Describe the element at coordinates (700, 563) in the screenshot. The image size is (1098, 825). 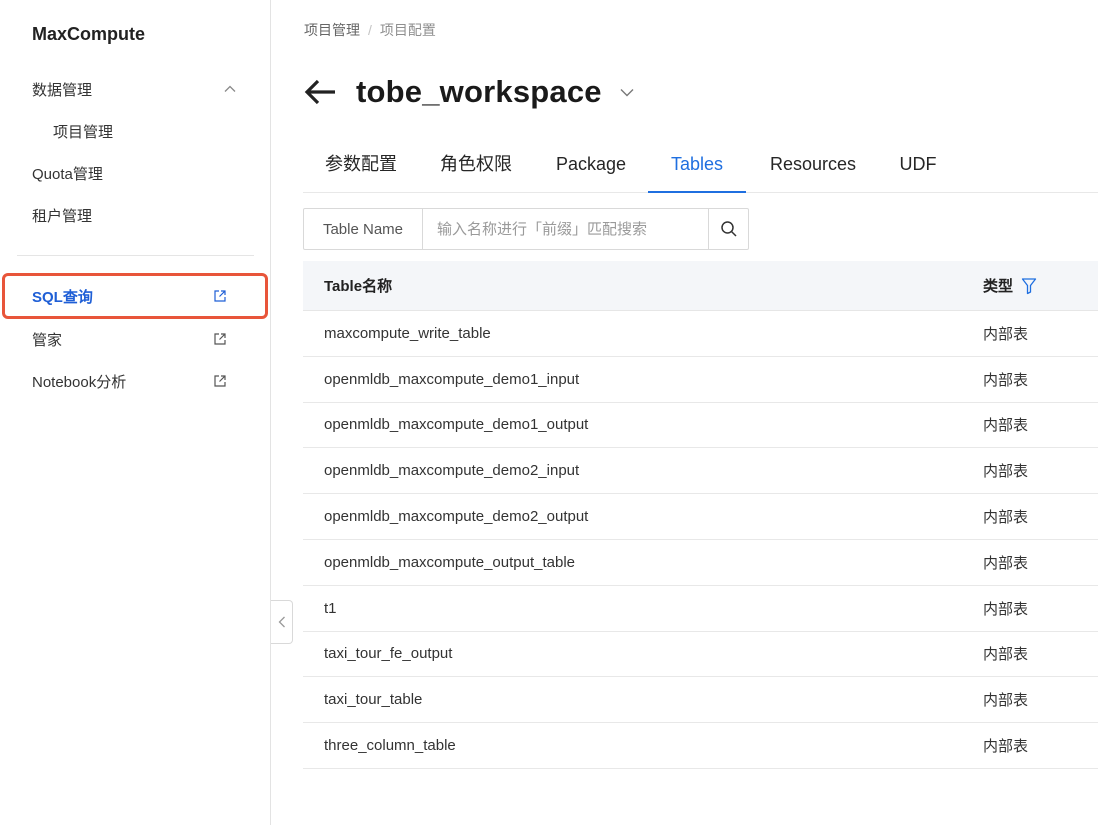
I see `table-row: openmldb_maxcompute_output_table 内部表` at that location.